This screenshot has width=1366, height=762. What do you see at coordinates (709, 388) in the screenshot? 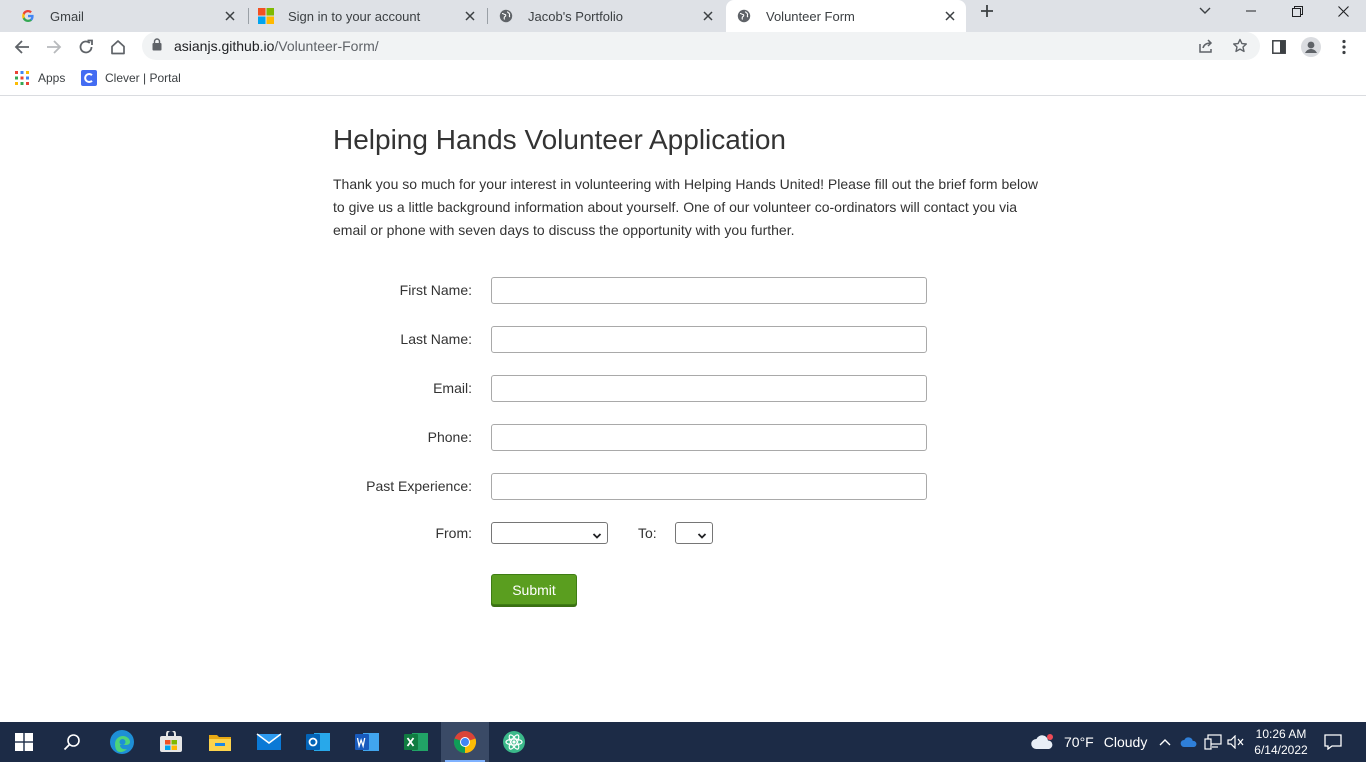
I see `email-input` at bounding box center [709, 388].